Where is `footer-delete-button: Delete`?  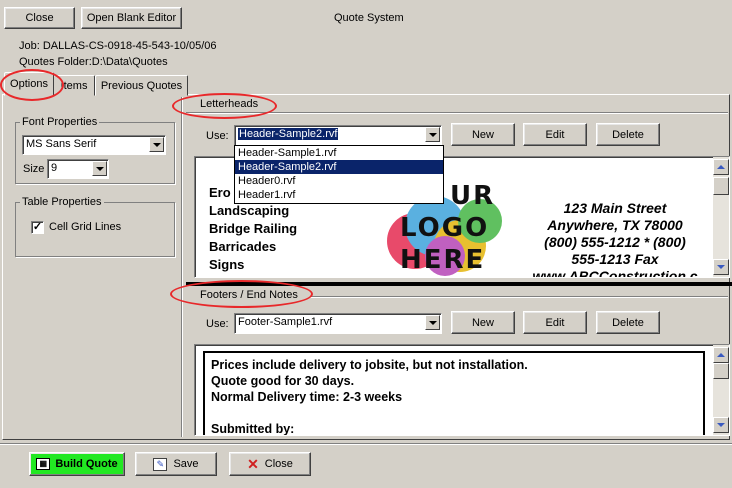 footer-delete-button: Delete is located at coordinates (628, 322).